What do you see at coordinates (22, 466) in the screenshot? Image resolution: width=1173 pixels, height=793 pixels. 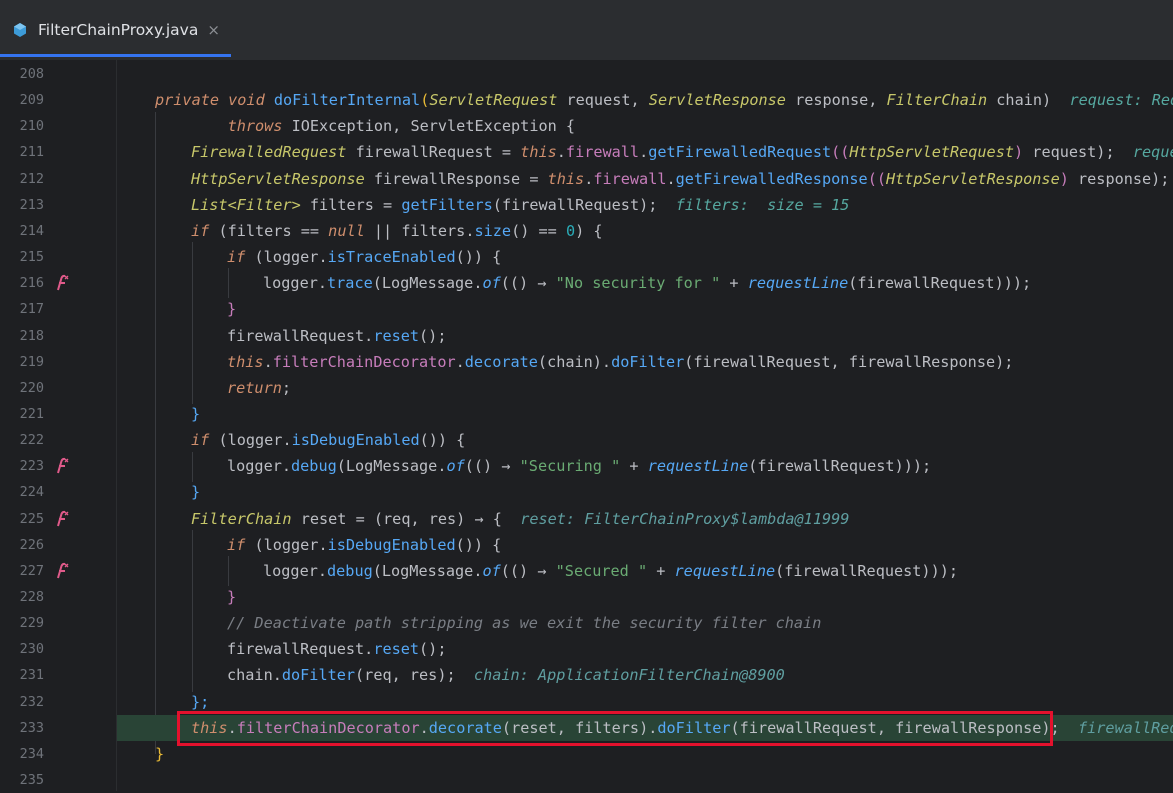 I see `line-number: 223` at bounding box center [22, 466].